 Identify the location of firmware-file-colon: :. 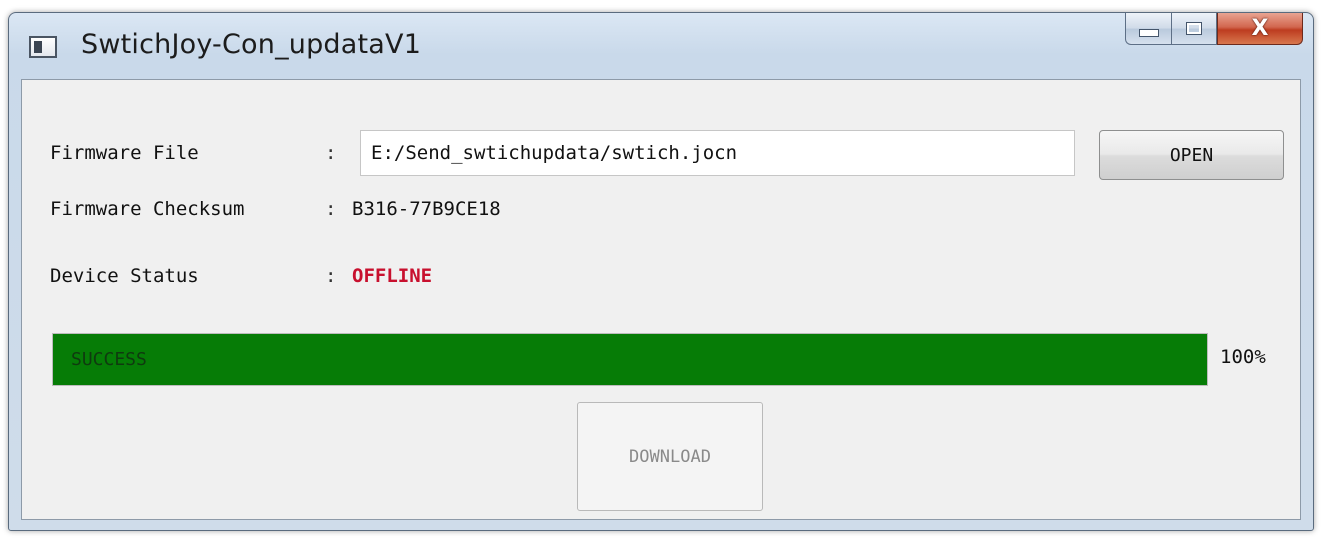
(331, 153).